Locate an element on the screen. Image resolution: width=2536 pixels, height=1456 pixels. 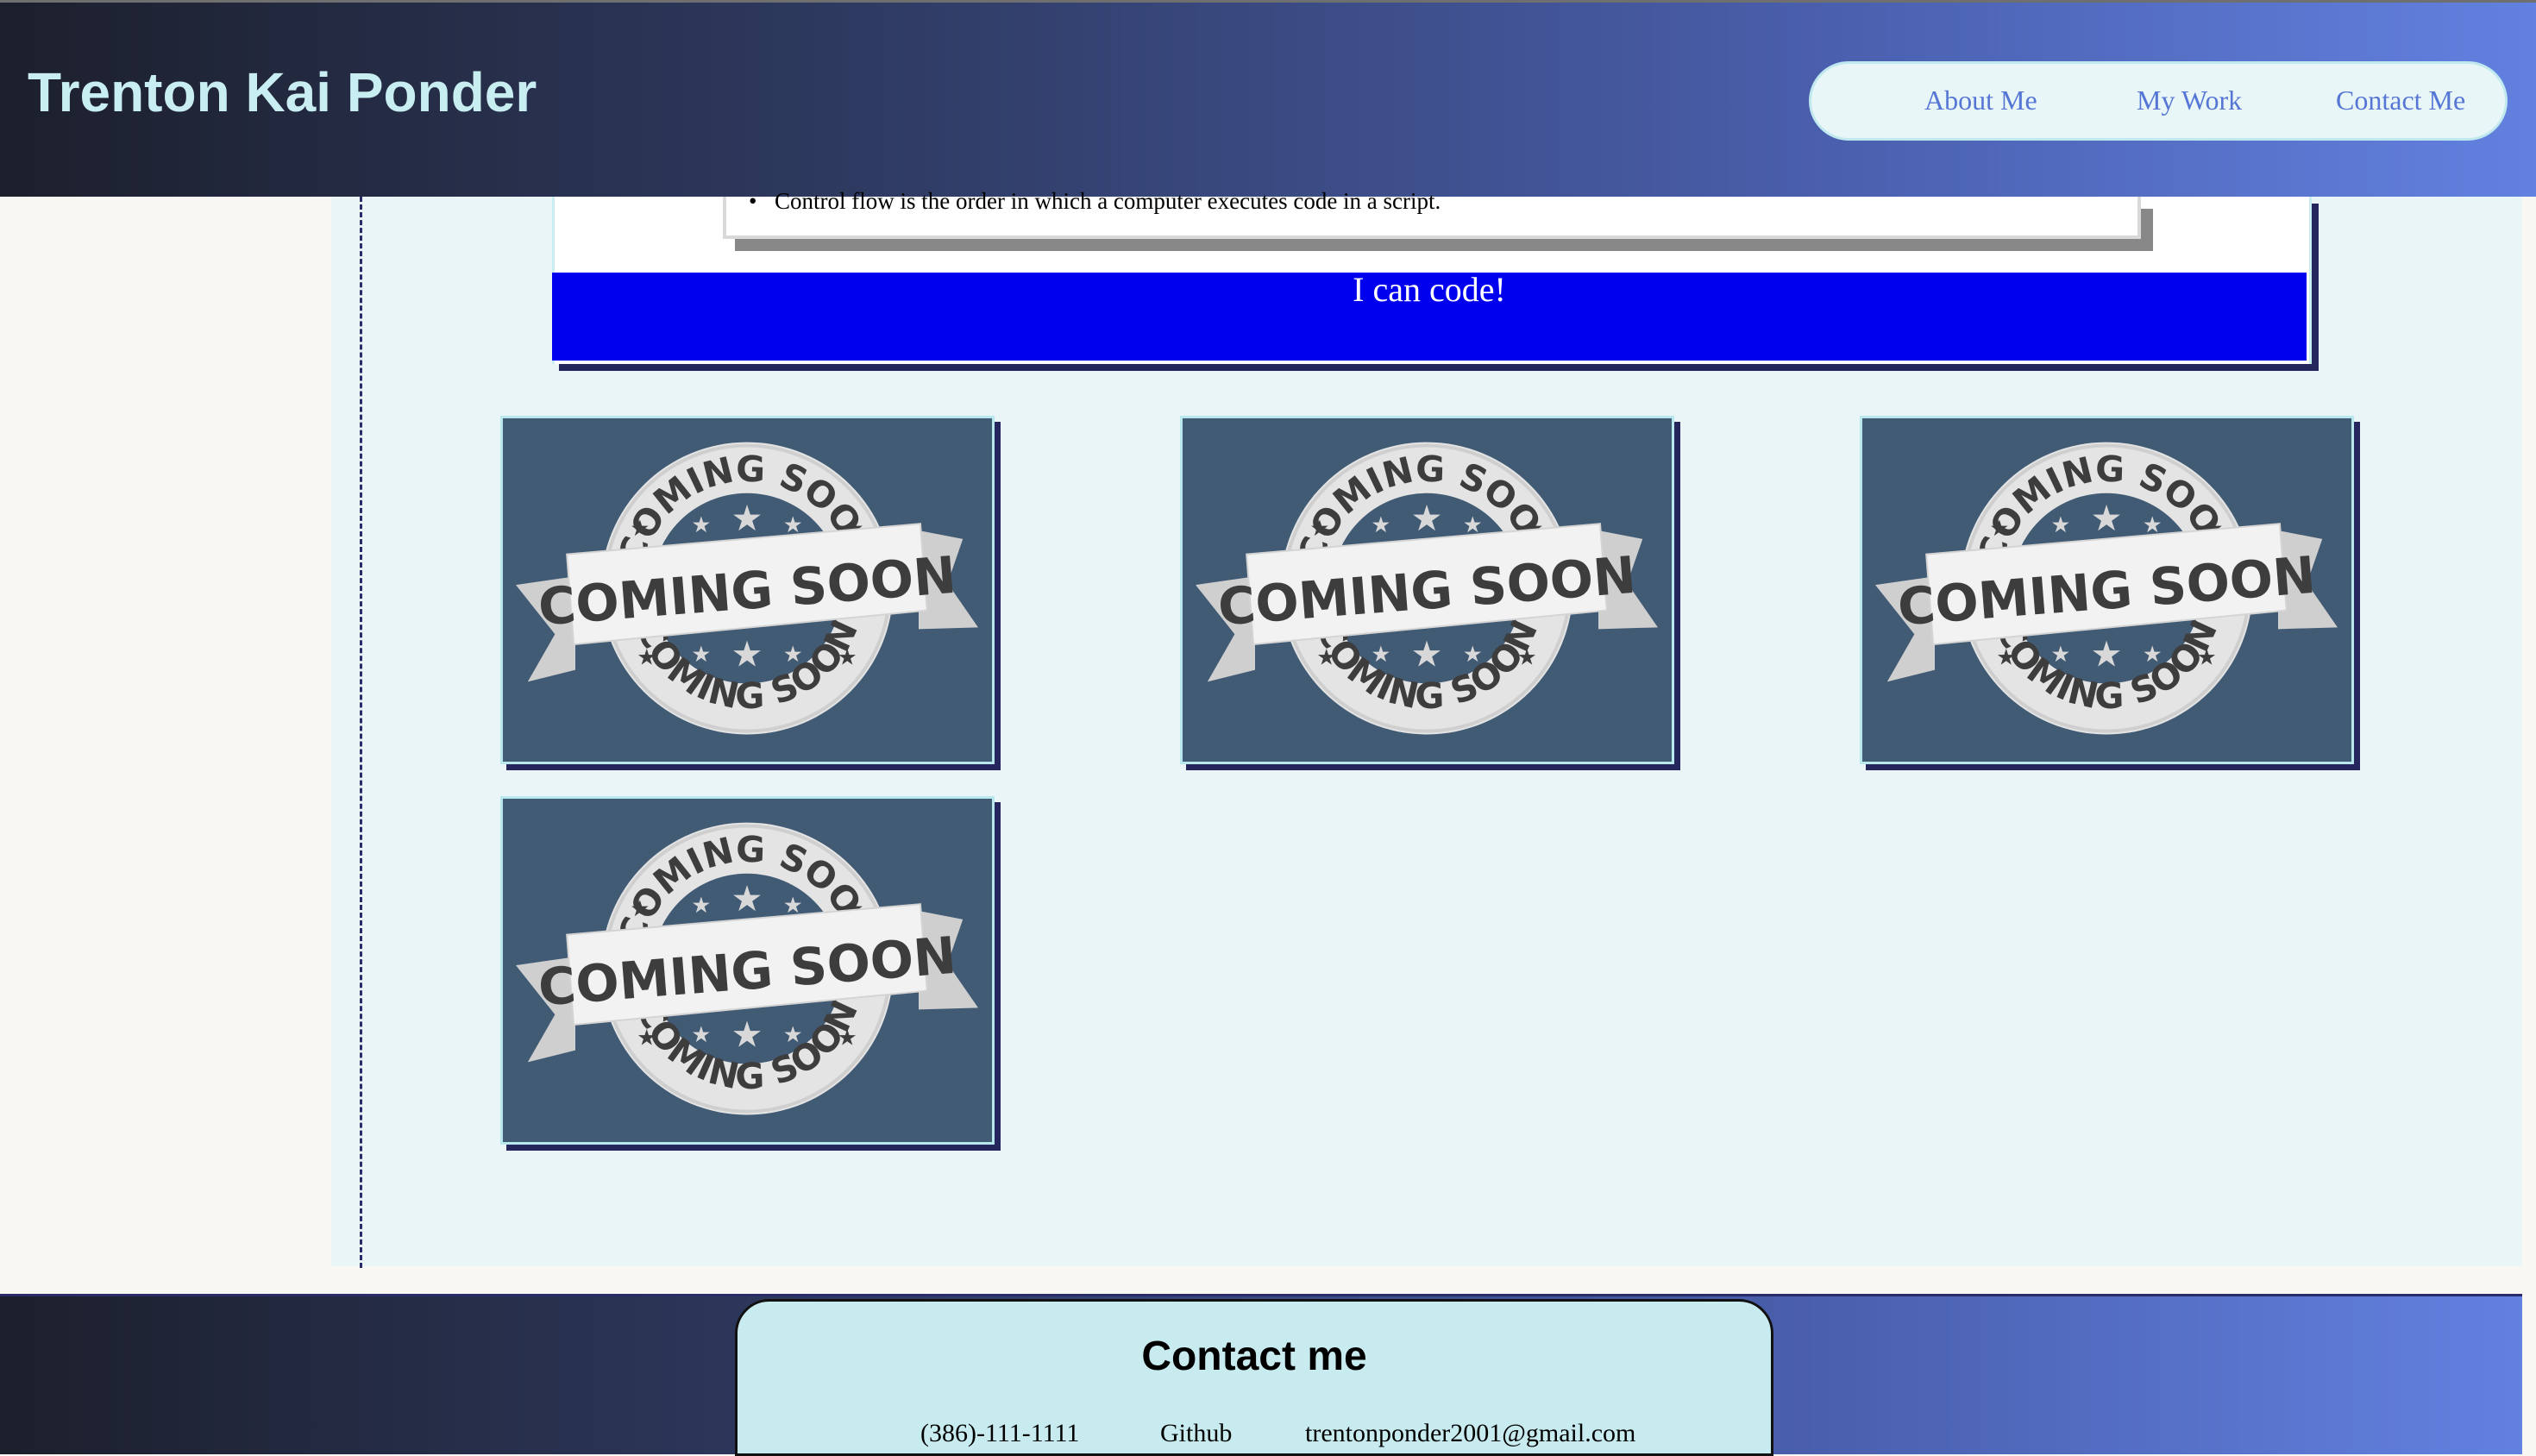
main-nav: About Me My Work Contact Me is located at coordinates (2158, 101).